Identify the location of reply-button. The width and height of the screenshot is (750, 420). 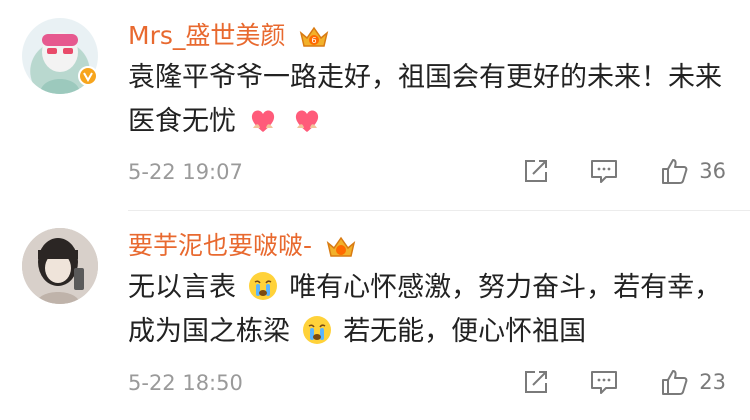
(604, 382).